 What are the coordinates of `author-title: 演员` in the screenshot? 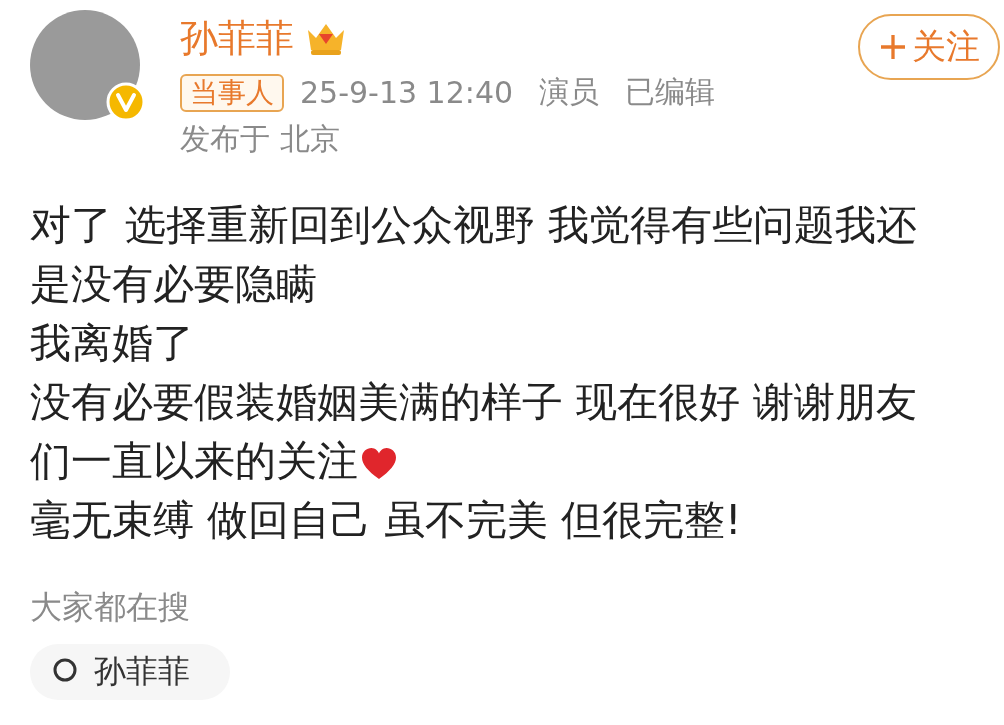 It's located at (569, 92).